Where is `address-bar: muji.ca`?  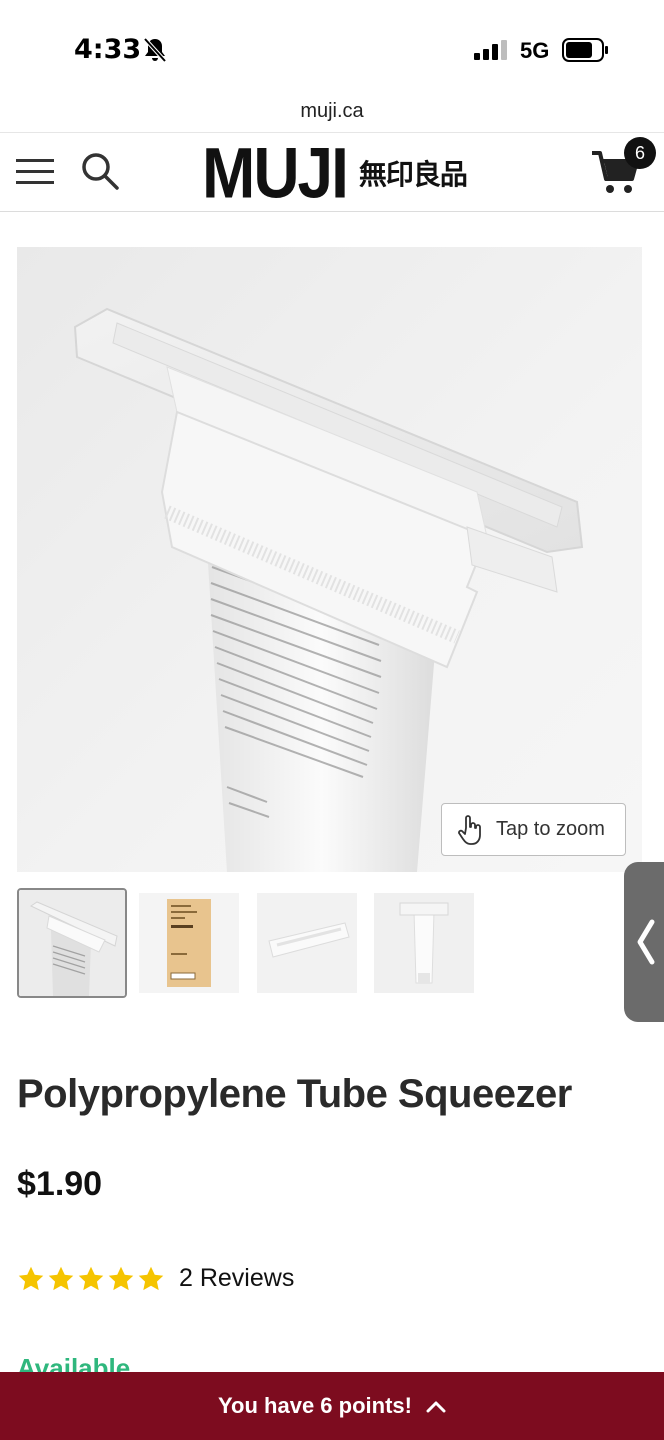 address-bar: muji.ca is located at coordinates (332, 114).